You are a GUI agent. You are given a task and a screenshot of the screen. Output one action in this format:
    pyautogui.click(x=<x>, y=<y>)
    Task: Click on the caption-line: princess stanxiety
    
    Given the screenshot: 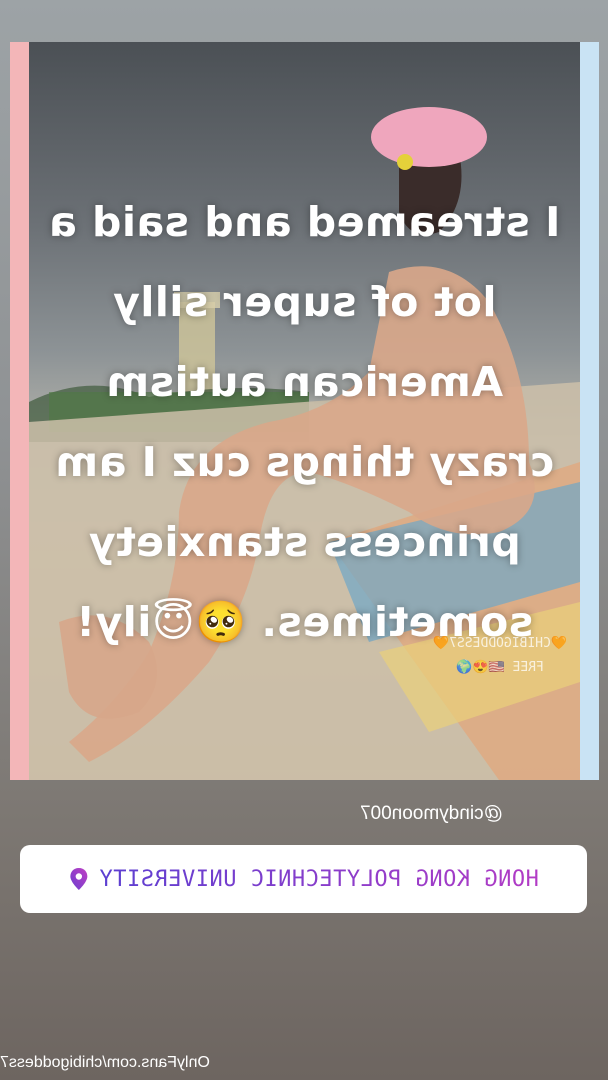 What is the action you would take?
    pyautogui.click(x=304, y=542)
    